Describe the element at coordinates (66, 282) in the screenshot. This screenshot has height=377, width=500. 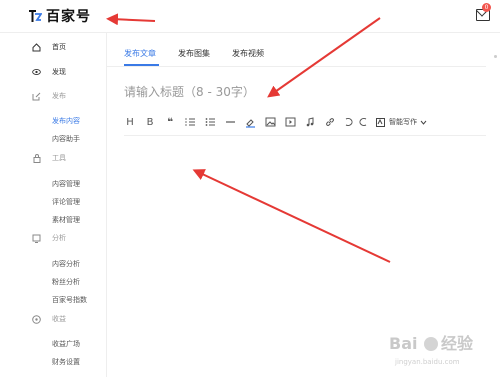
I see `sidebar-item-label: 粉丝分析` at that location.